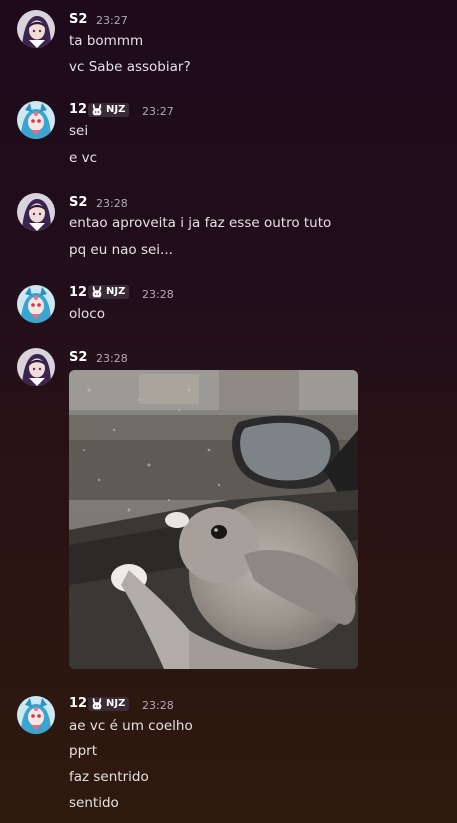  What do you see at coordinates (83, 751) in the screenshot?
I see `message-text: pprt` at bounding box center [83, 751].